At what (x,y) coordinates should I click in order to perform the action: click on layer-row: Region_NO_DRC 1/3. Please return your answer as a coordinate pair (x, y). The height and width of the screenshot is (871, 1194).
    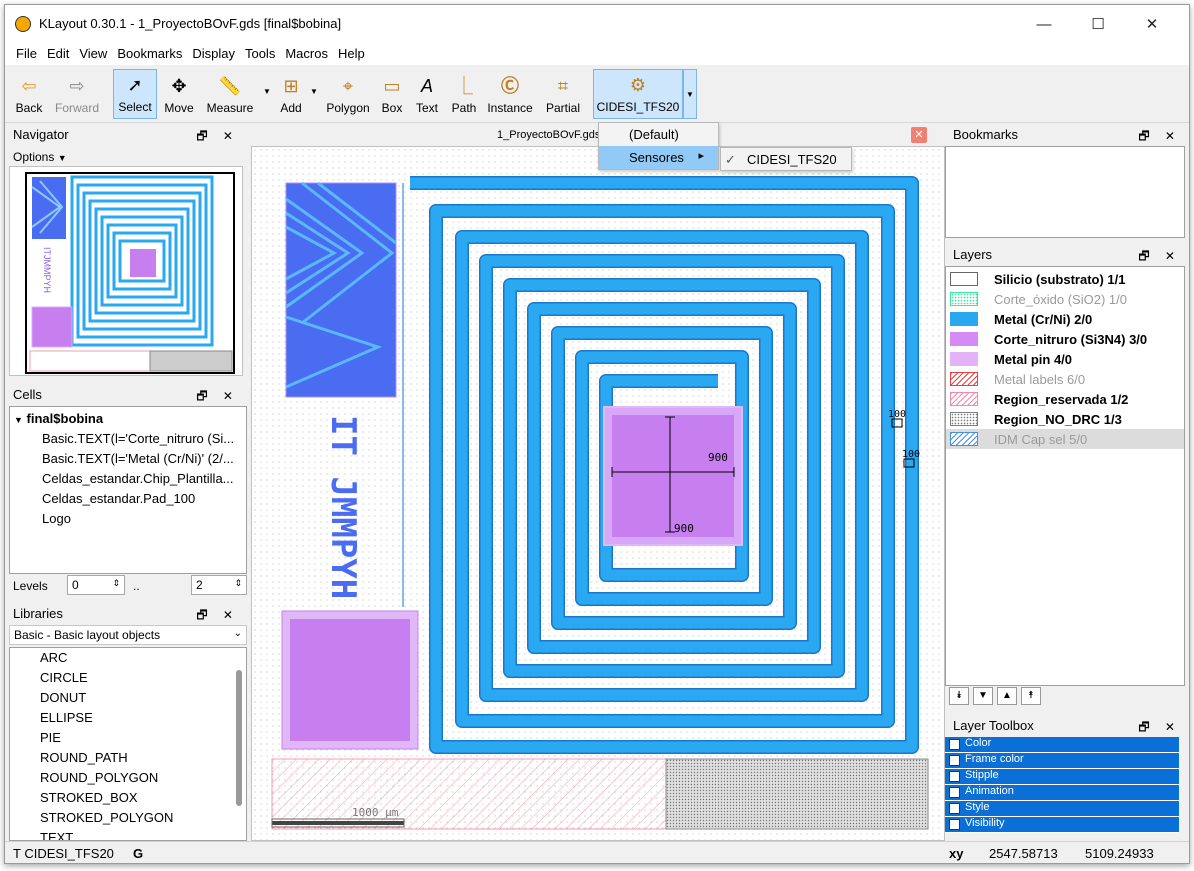
    Looking at the image, I should click on (1065, 419).